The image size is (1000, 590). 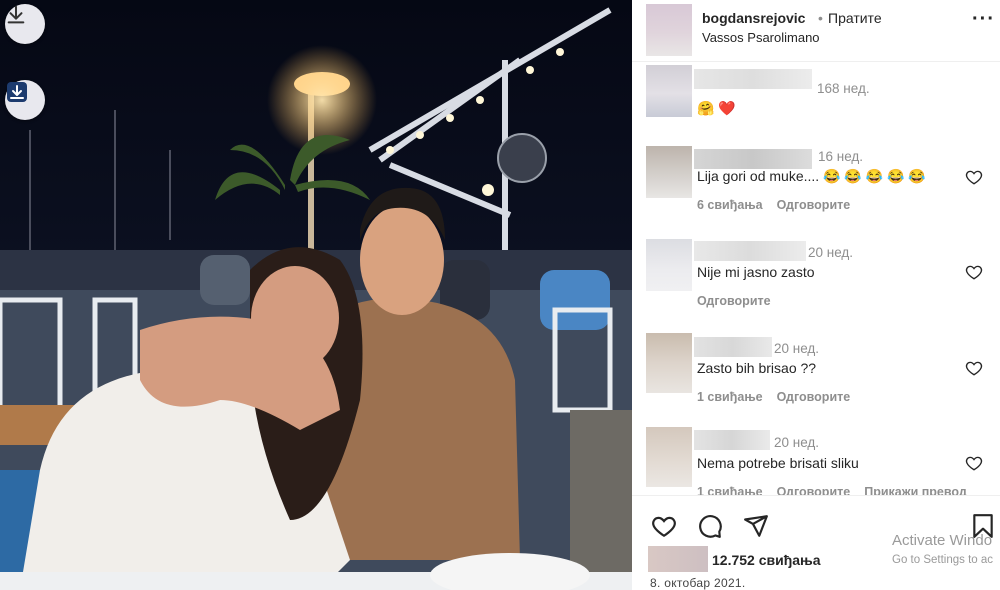 What do you see at coordinates (669, 30) in the screenshot?
I see `author-avatar` at bounding box center [669, 30].